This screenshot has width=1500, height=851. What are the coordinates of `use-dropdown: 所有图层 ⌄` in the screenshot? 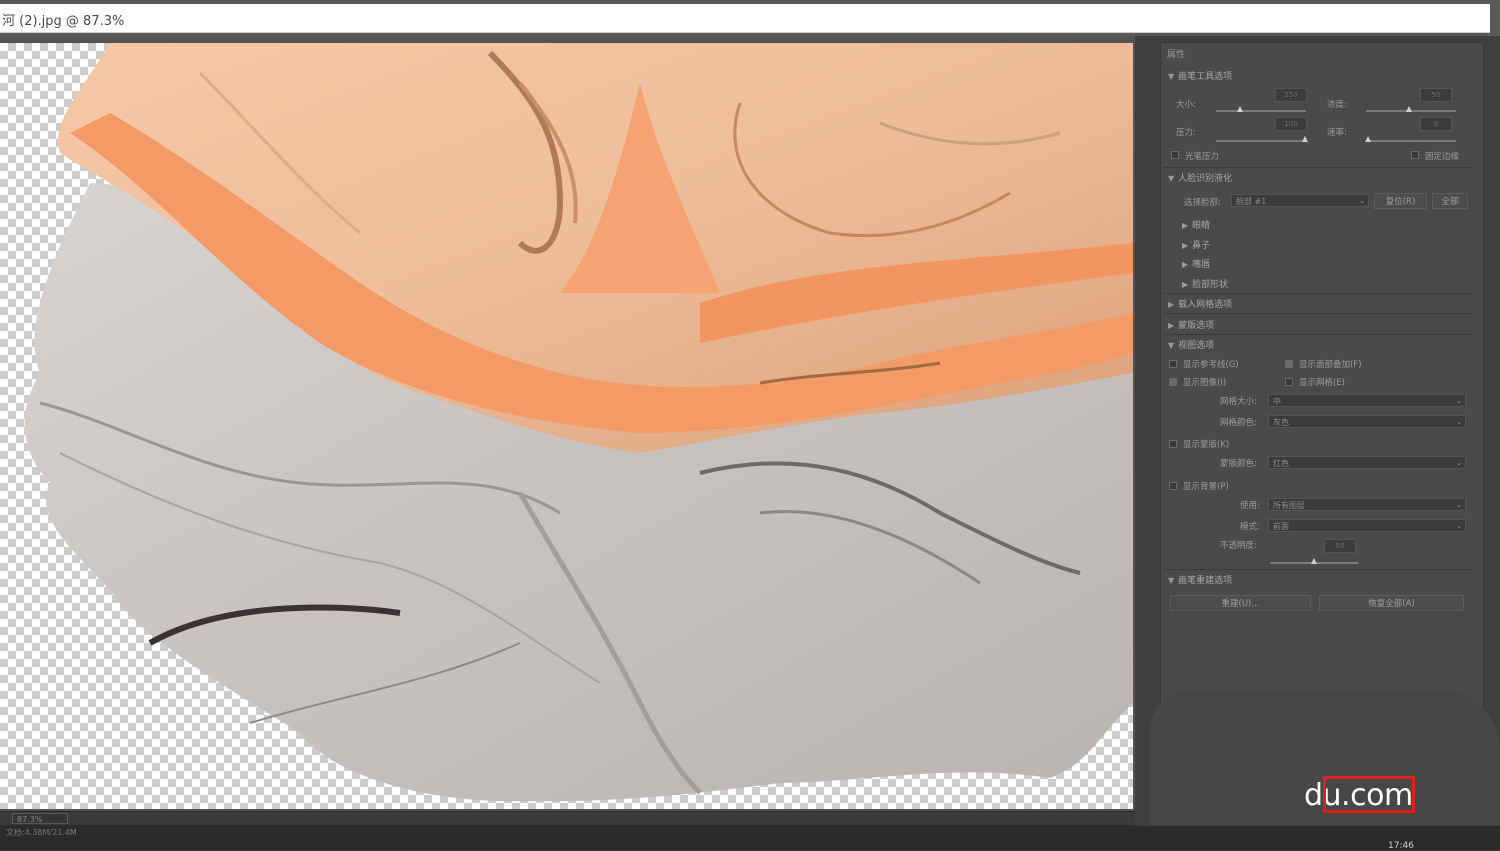 It's located at (1367, 504).